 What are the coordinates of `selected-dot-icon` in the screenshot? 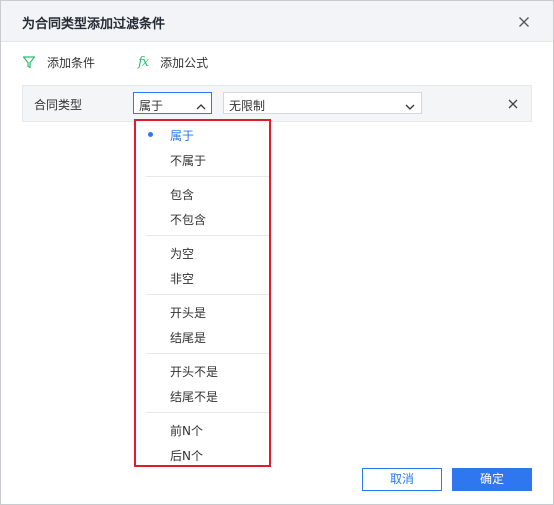 It's located at (150, 134).